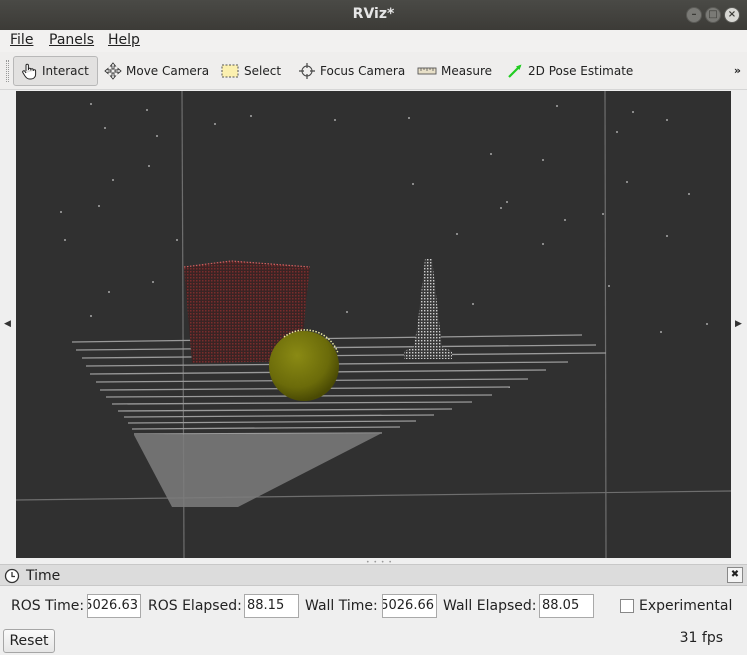 This screenshot has height=655, width=747. I want to click on menu-file: File, so click(21, 40).